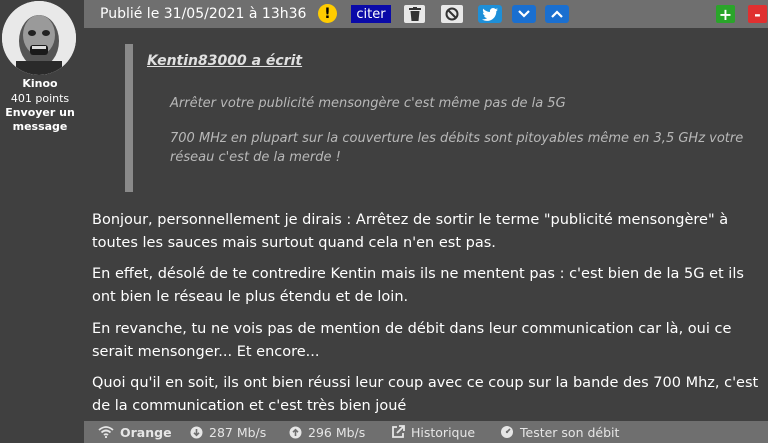 This screenshot has height=443, width=768. Describe the element at coordinates (398, 432) in the screenshot. I see `external-link-icon` at that location.